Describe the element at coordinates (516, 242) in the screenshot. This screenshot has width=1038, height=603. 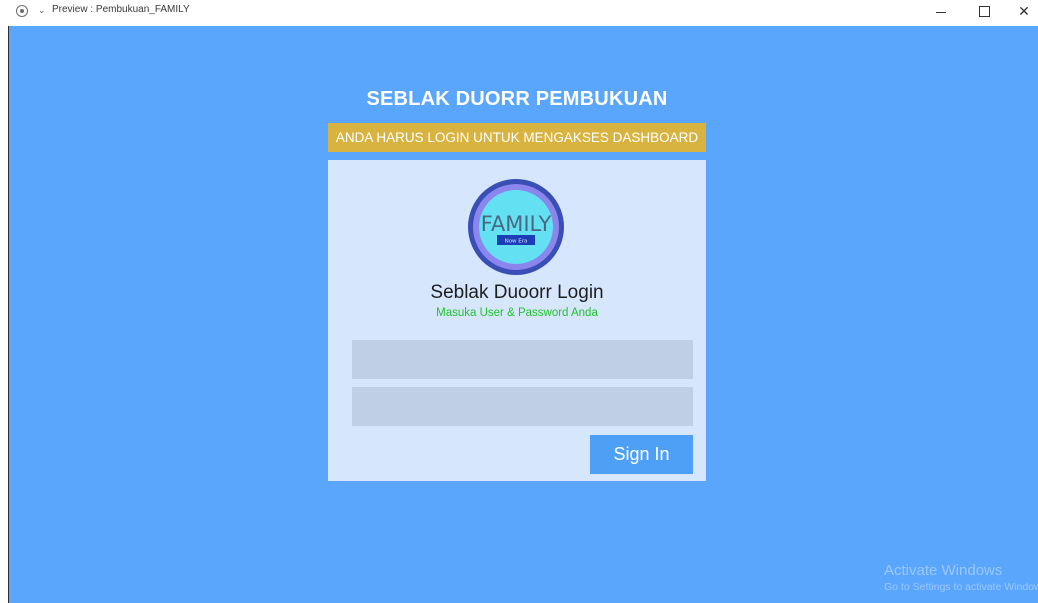
I see `logo-tagline: Now Era` at that location.